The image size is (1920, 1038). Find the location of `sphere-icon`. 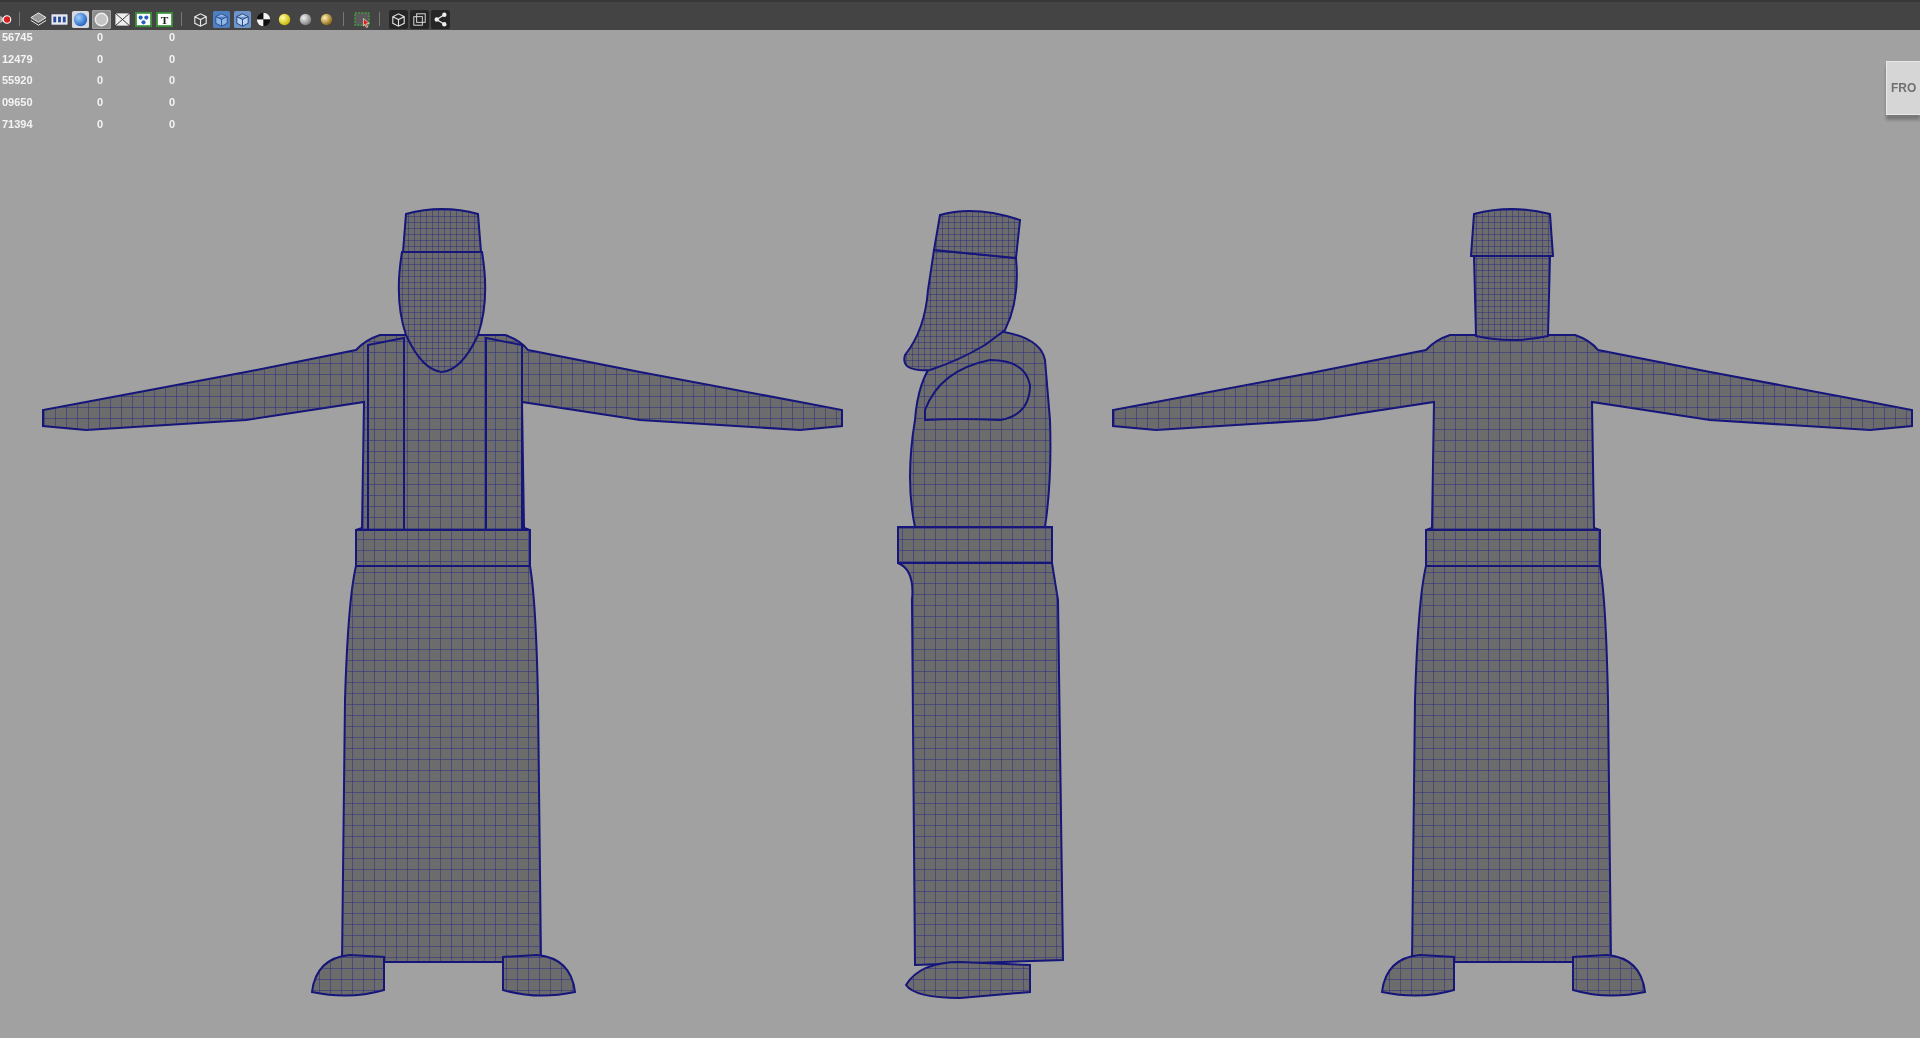

sphere-icon is located at coordinates (80, 19).